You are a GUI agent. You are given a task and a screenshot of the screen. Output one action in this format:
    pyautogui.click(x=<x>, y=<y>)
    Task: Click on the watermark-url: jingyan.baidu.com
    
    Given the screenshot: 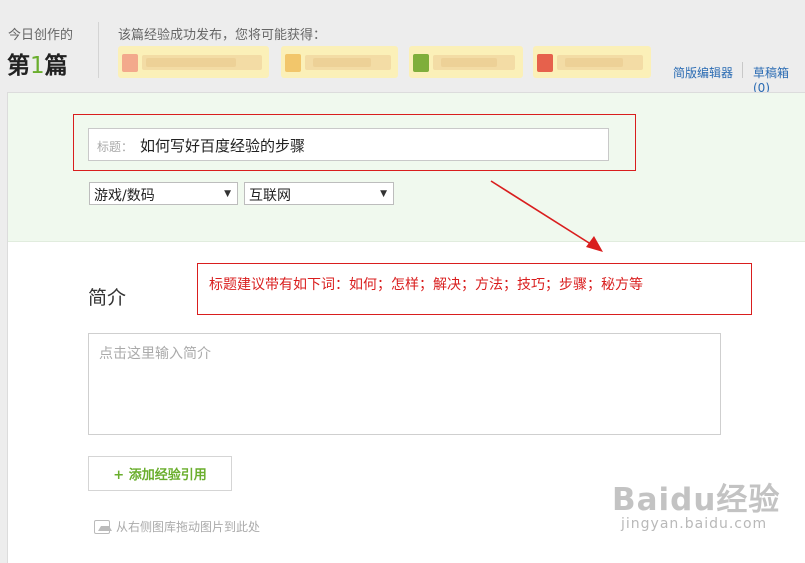 What is the action you would take?
    pyautogui.click(x=694, y=524)
    